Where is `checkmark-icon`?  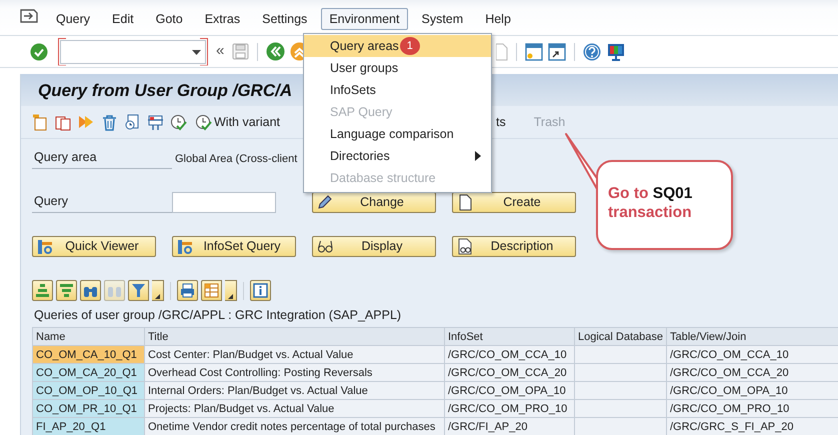
checkmark-icon is located at coordinates (39, 51).